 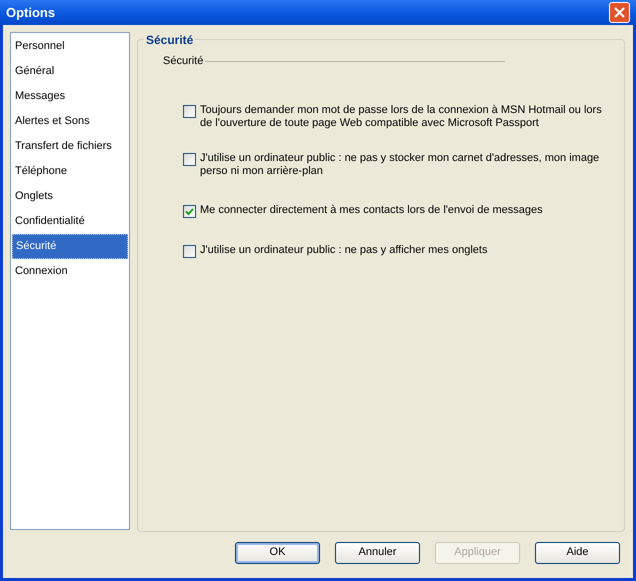 I want to click on category-item: Connexion, so click(x=70, y=271).